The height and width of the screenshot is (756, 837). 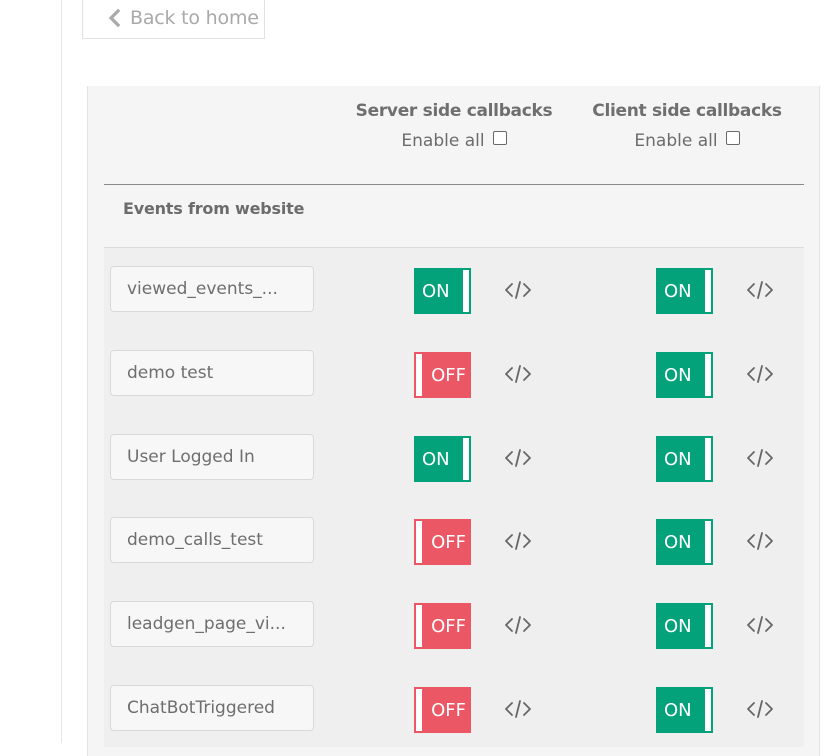 What do you see at coordinates (454, 126) in the screenshot?
I see `server-column-header: Server side callbacks Enable all` at bounding box center [454, 126].